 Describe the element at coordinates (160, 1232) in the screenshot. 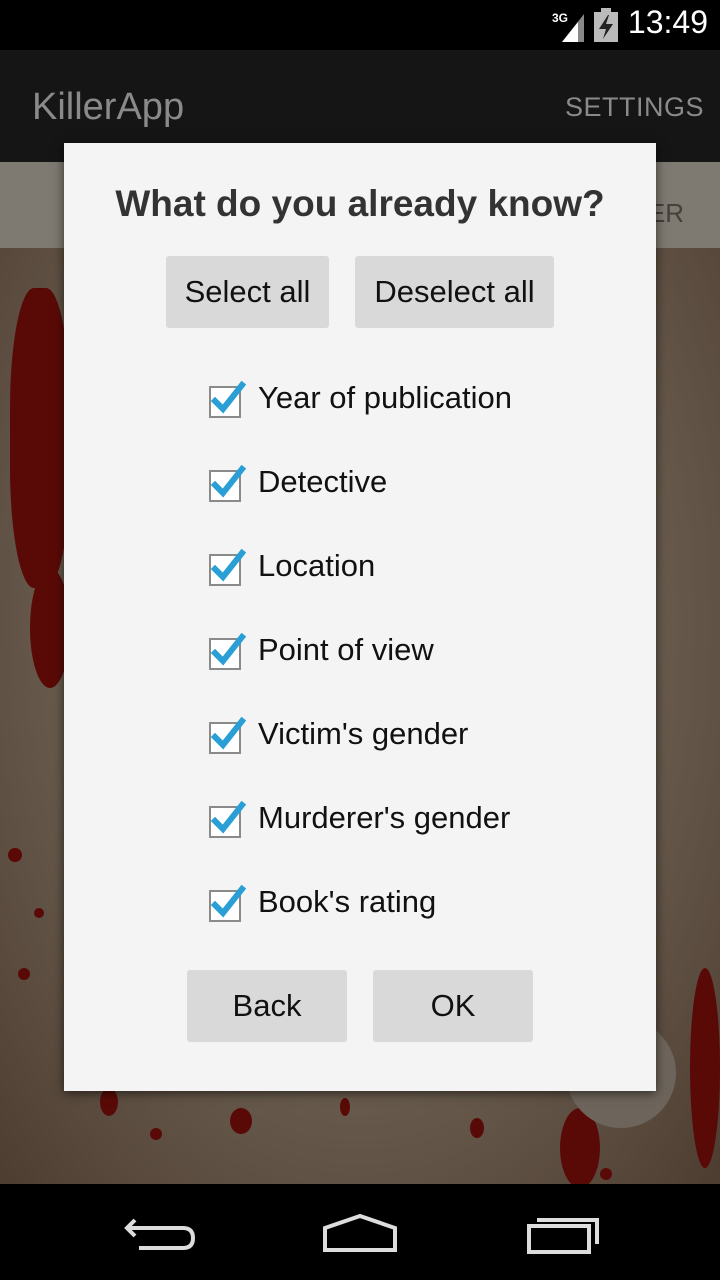

I see `back-icon` at that location.